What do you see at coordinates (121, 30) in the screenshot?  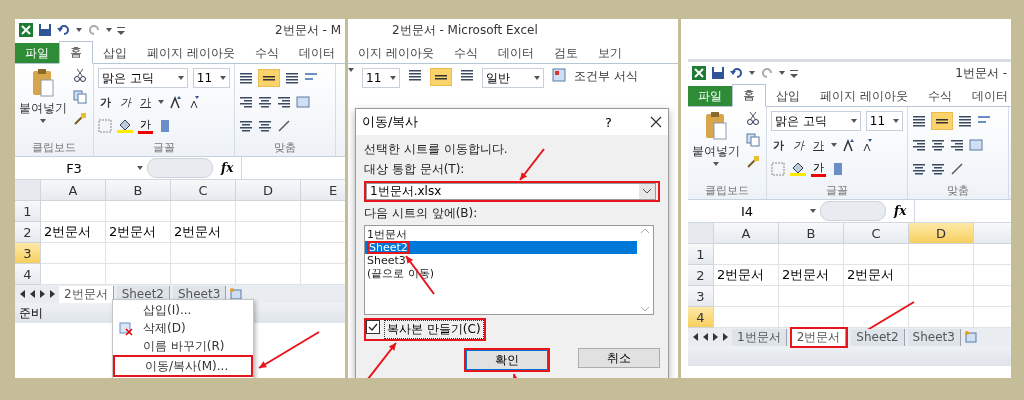 I see `customize-icon` at bounding box center [121, 30].